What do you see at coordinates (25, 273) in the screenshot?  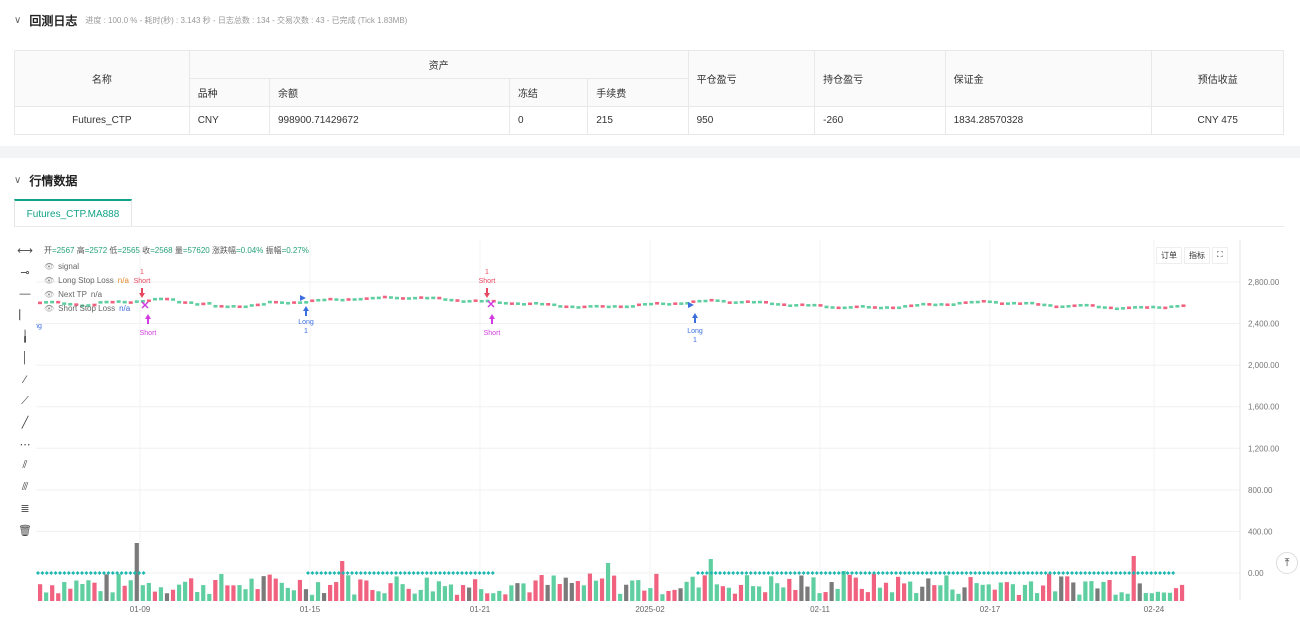 I see `horizontal-ray-icon: ⊸` at bounding box center [25, 273].